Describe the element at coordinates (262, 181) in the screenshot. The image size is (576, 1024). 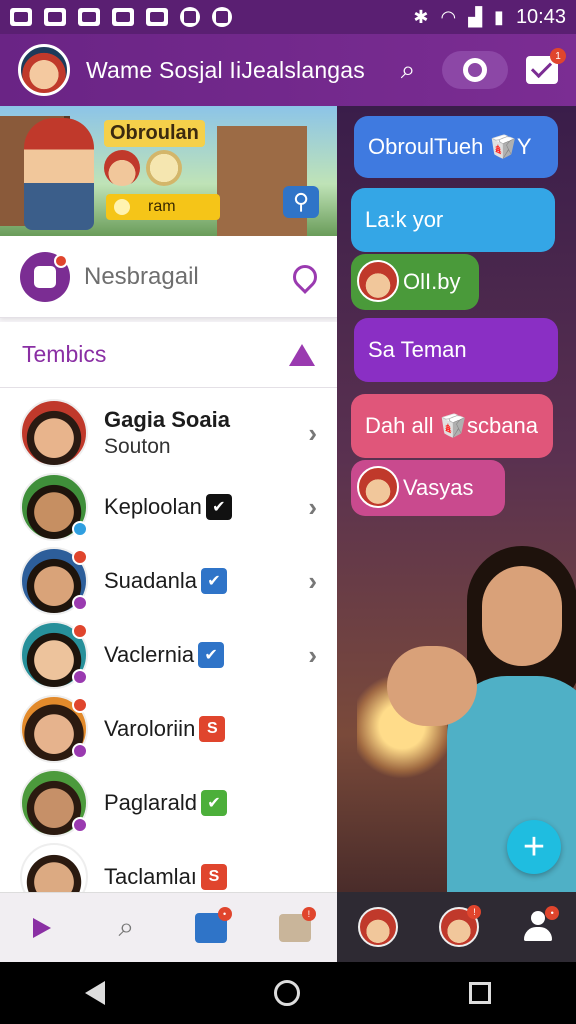
I see `house-illustration` at that location.